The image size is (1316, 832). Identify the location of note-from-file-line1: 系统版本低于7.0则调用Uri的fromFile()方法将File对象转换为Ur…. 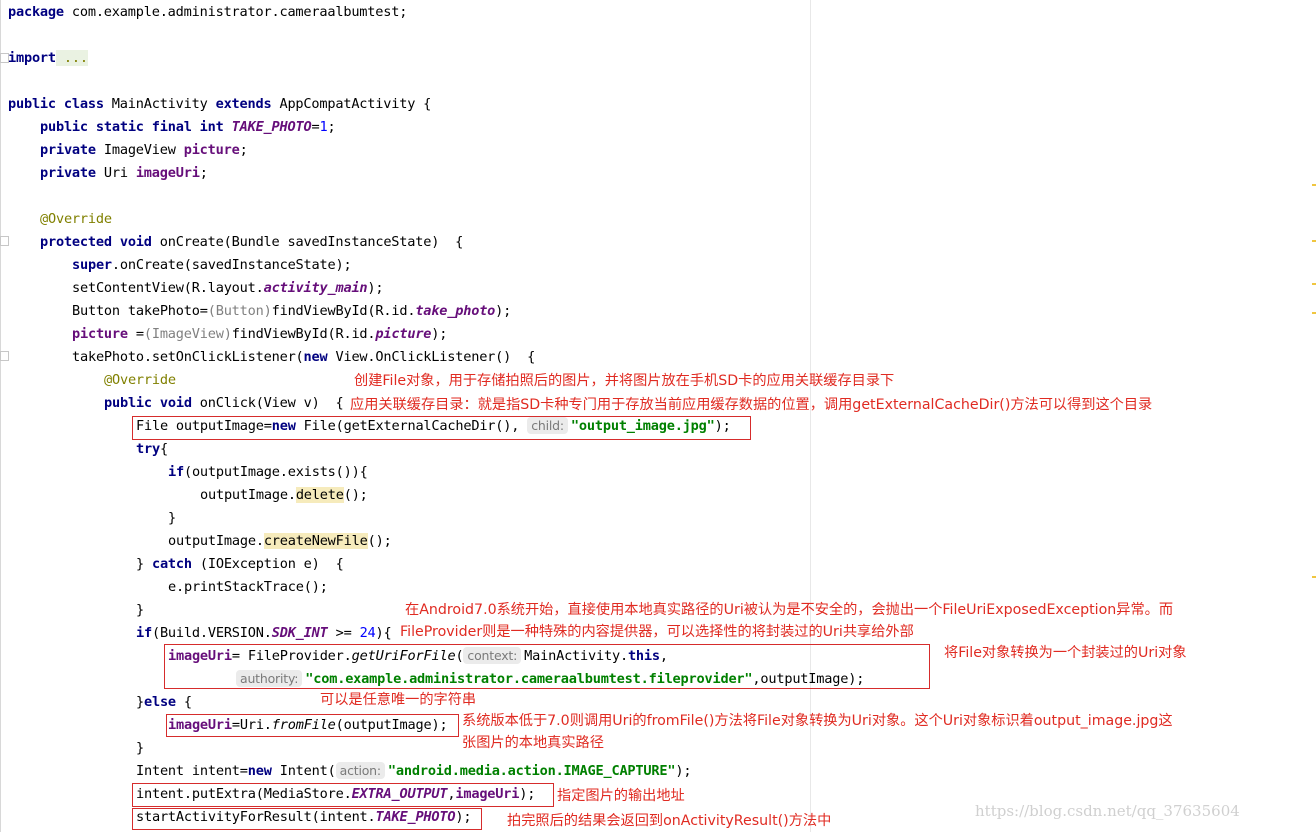
(817, 721).